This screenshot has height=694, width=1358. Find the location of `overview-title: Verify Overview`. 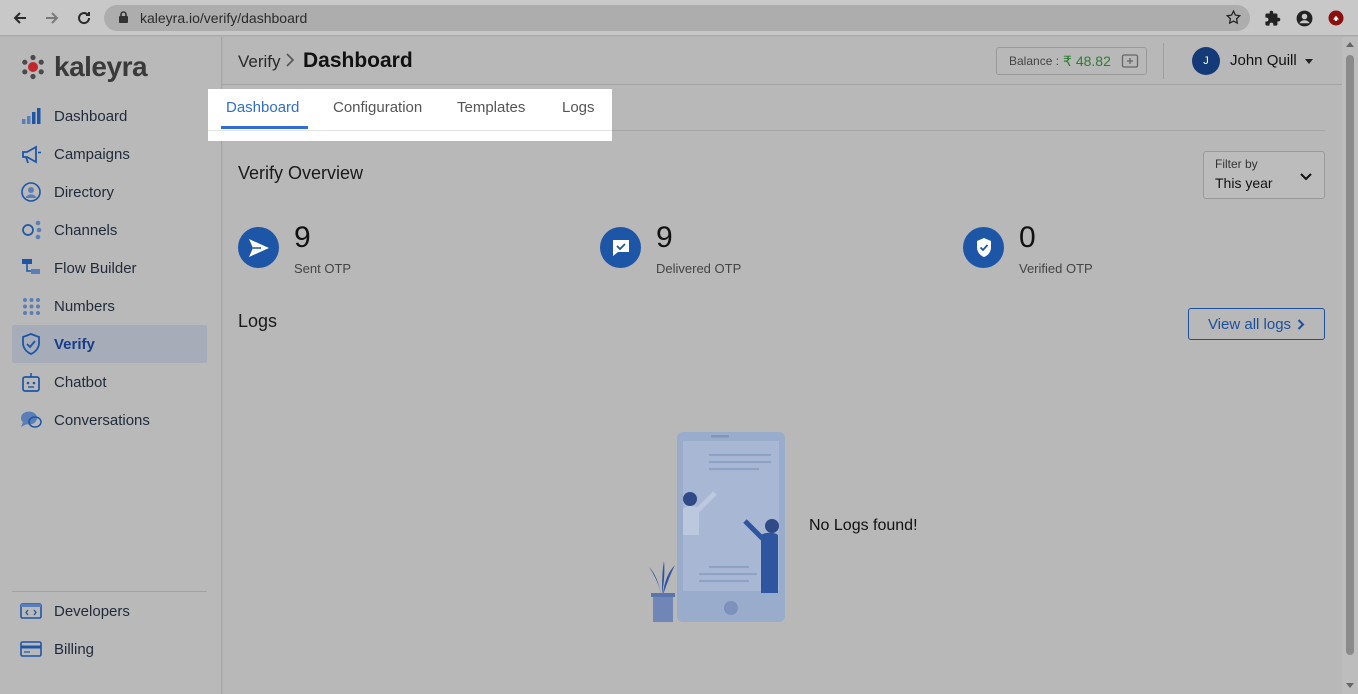

overview-title: Verify Overview is located at coordinates (301, 173).